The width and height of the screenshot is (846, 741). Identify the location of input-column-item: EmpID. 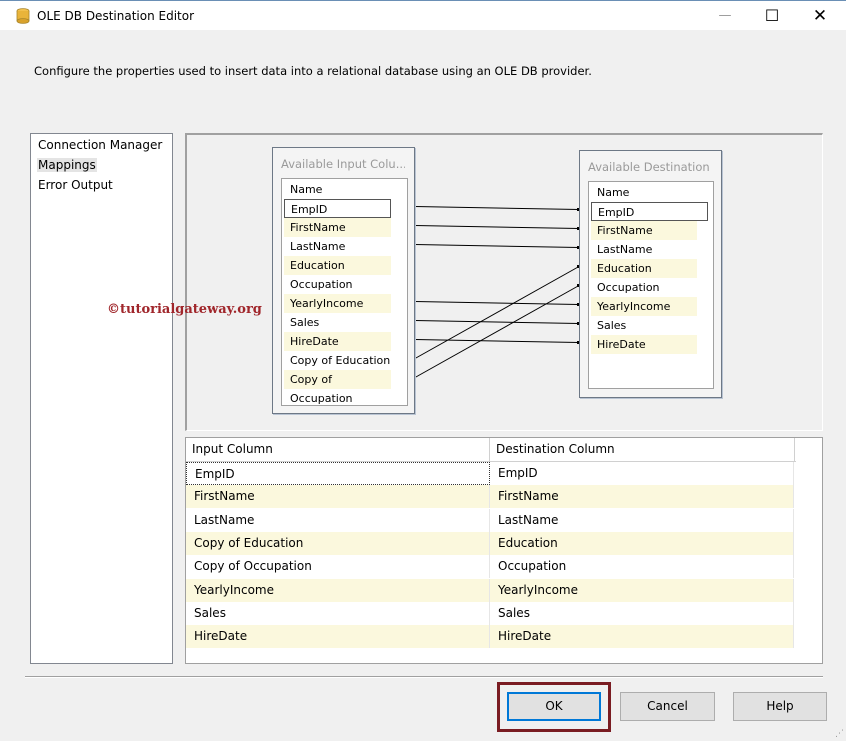
(337, 208).